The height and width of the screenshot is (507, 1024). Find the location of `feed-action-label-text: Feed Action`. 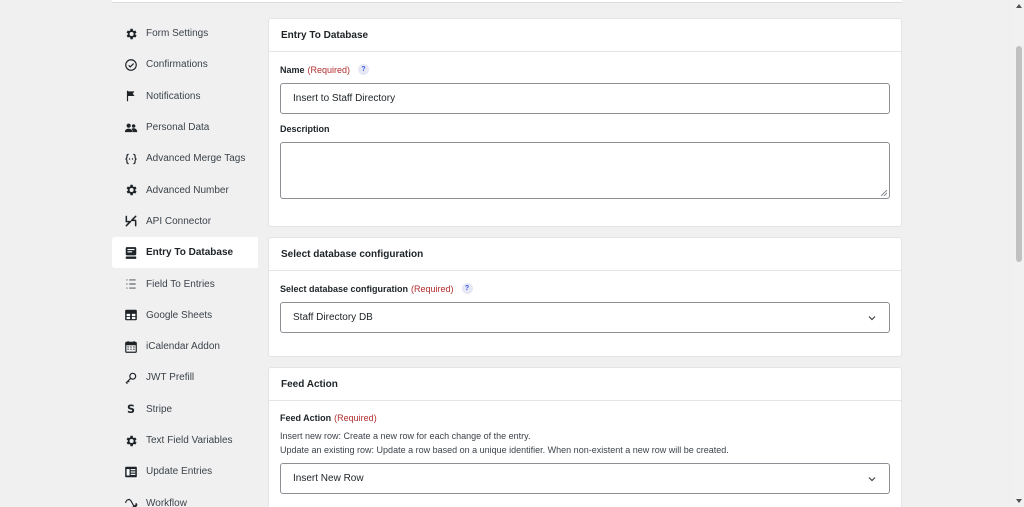

feed-action-label-text: Feed Action is located at coordinates (306, 418).